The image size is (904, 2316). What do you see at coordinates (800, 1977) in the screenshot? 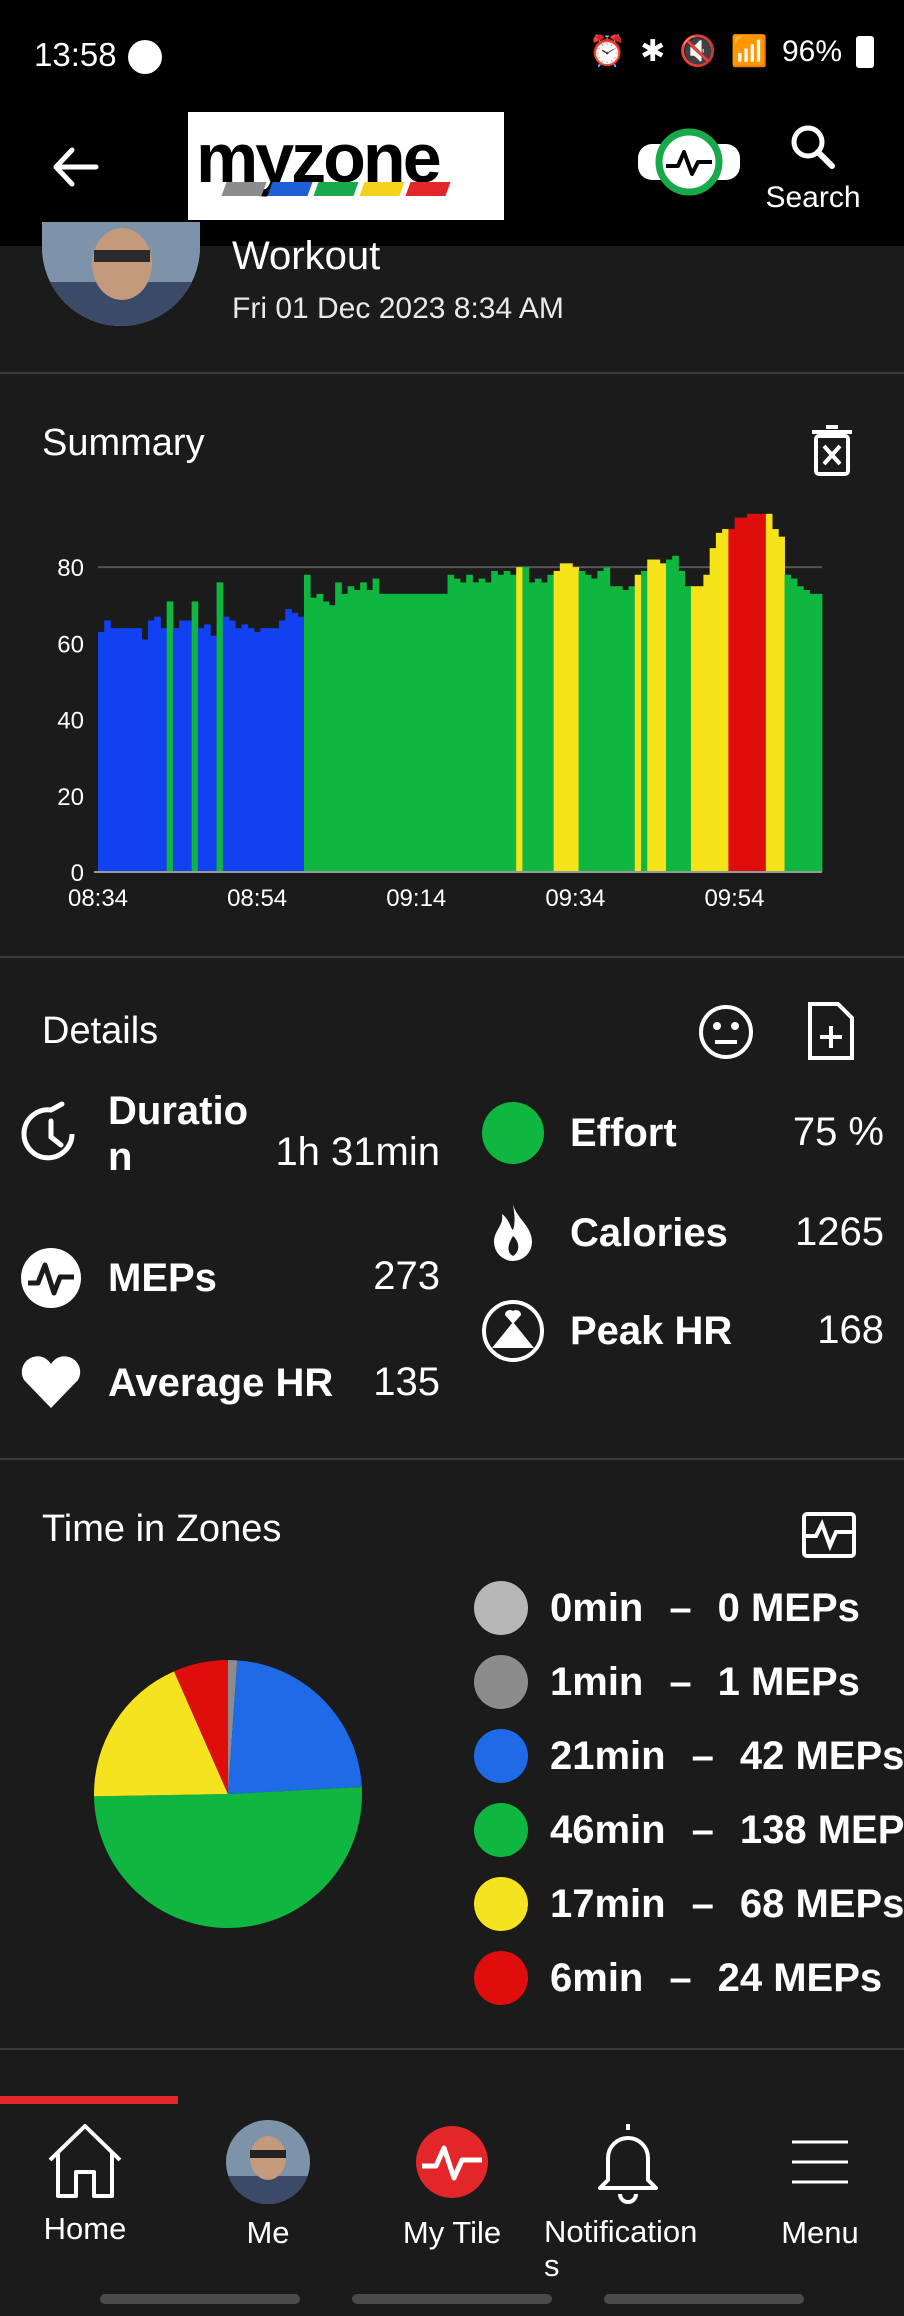
I see `zone-meps: 24 MEPs` at bounding box center [800, 1977].